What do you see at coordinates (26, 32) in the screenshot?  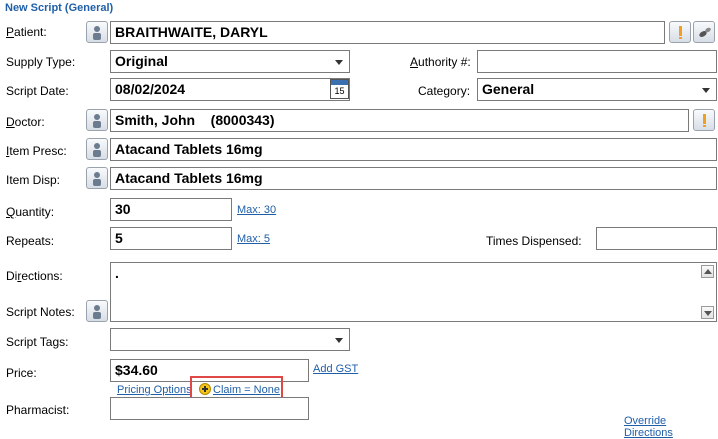 I see `patient-label: Patient:` at bounding box center [26, 32].